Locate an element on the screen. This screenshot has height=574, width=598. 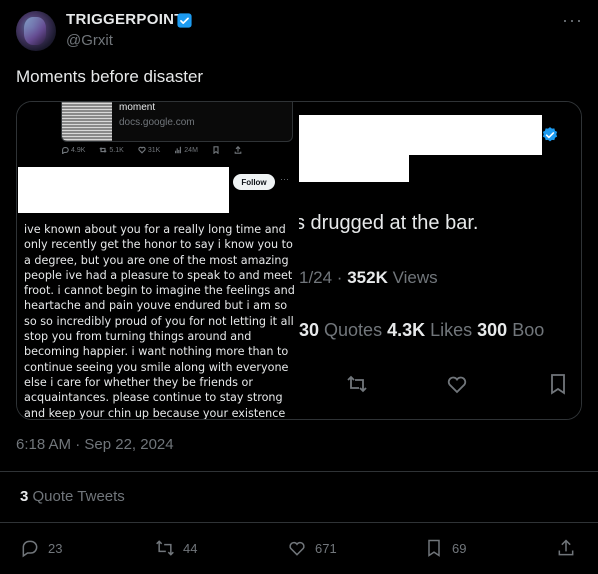
reply-button: 23 is located at coordinates (41, 548).